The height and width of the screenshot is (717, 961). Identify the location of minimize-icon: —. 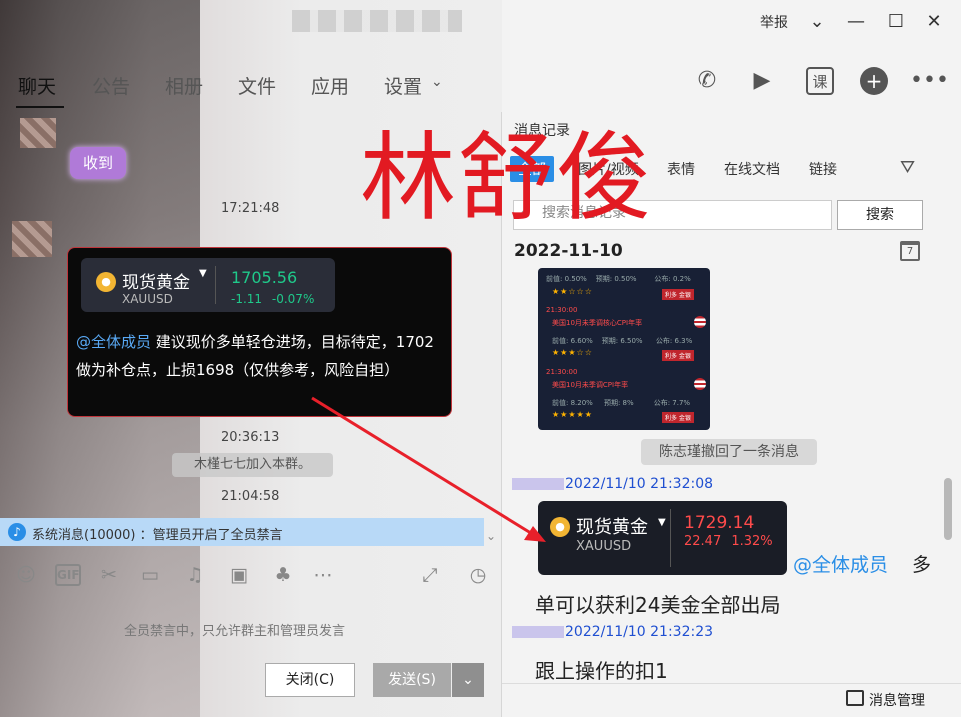
(856, 22).